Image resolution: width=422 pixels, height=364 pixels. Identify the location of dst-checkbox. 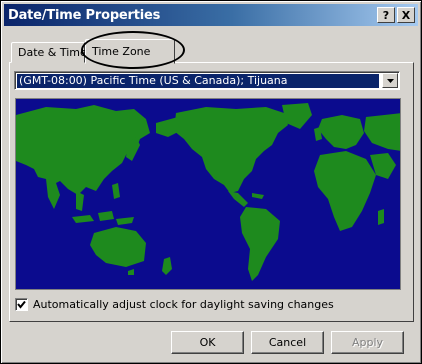
(21, 304).